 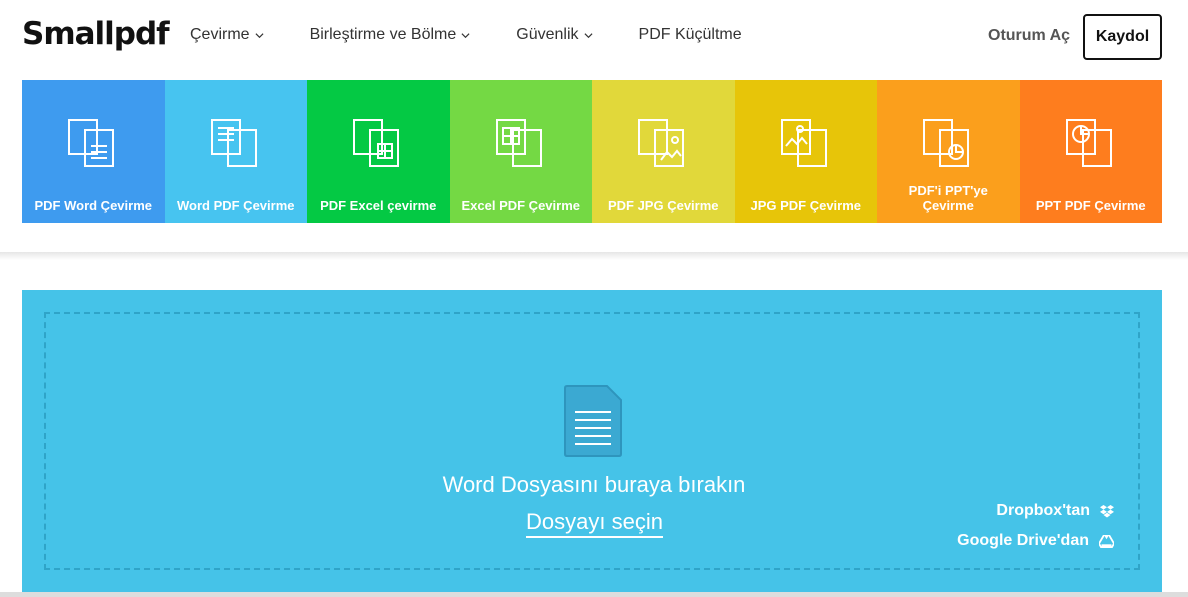 I want to click on document-icon, so click(x=593, y=421).